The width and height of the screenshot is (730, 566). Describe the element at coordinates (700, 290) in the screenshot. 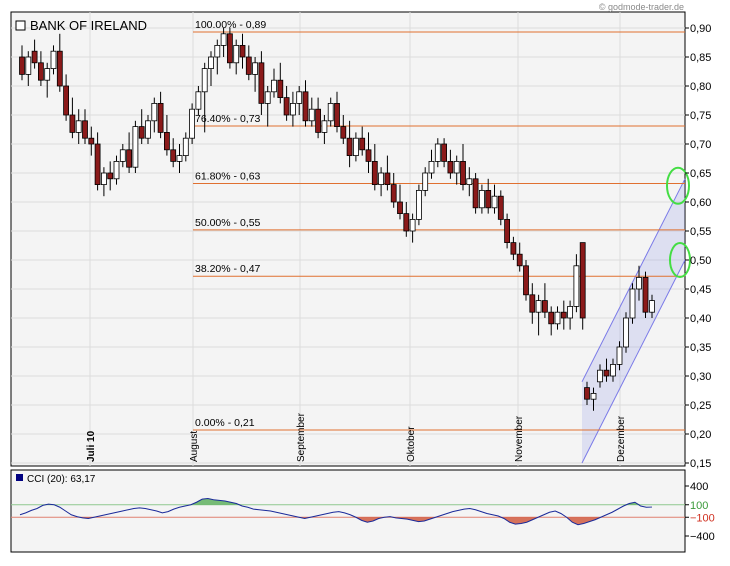

I see `y-tick-label: 0,45` at that location.